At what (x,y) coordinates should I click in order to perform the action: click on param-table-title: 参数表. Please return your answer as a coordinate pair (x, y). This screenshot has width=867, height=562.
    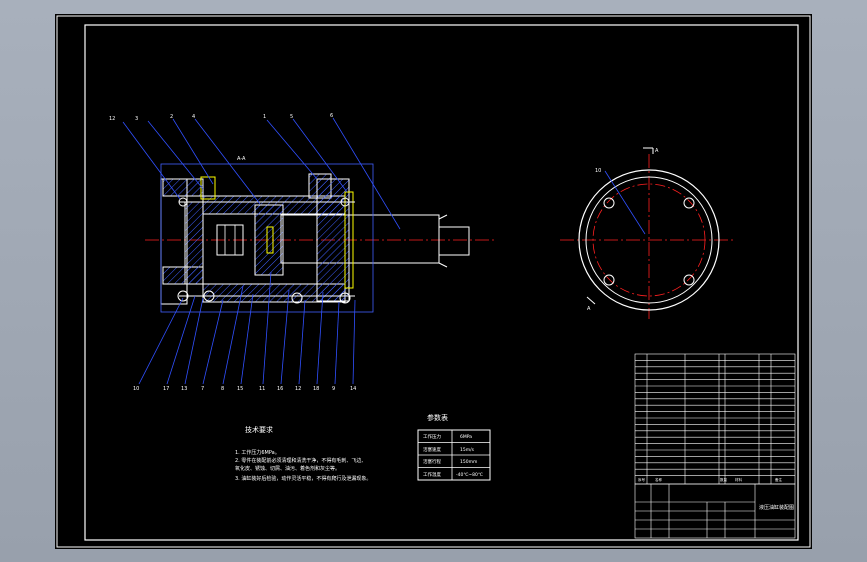
    Looking at the image, I should click on (437, 417).